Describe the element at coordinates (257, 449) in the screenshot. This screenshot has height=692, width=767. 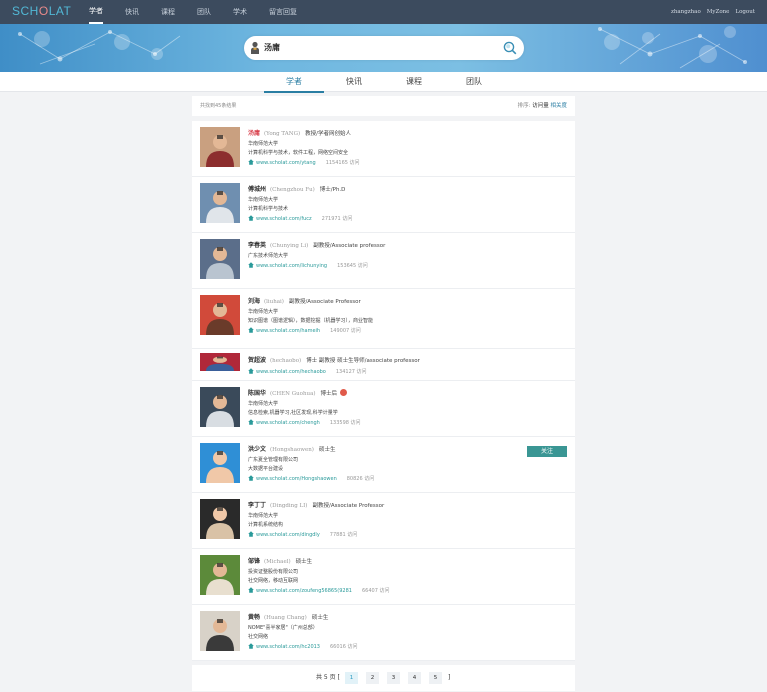
I see `scholar-name: 洪少文` at that location.